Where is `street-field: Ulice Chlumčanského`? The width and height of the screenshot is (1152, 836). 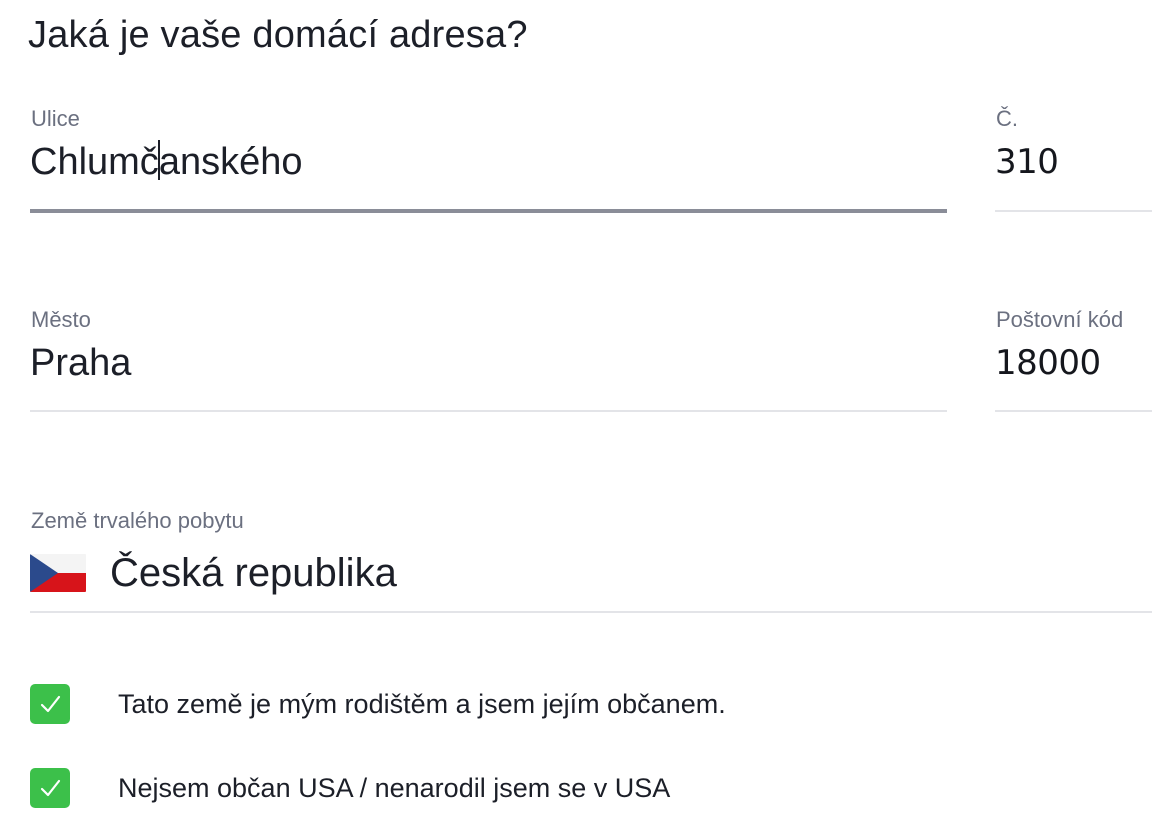
street-field: Ulice Chlumčanského is located at coordinates (488, 161).